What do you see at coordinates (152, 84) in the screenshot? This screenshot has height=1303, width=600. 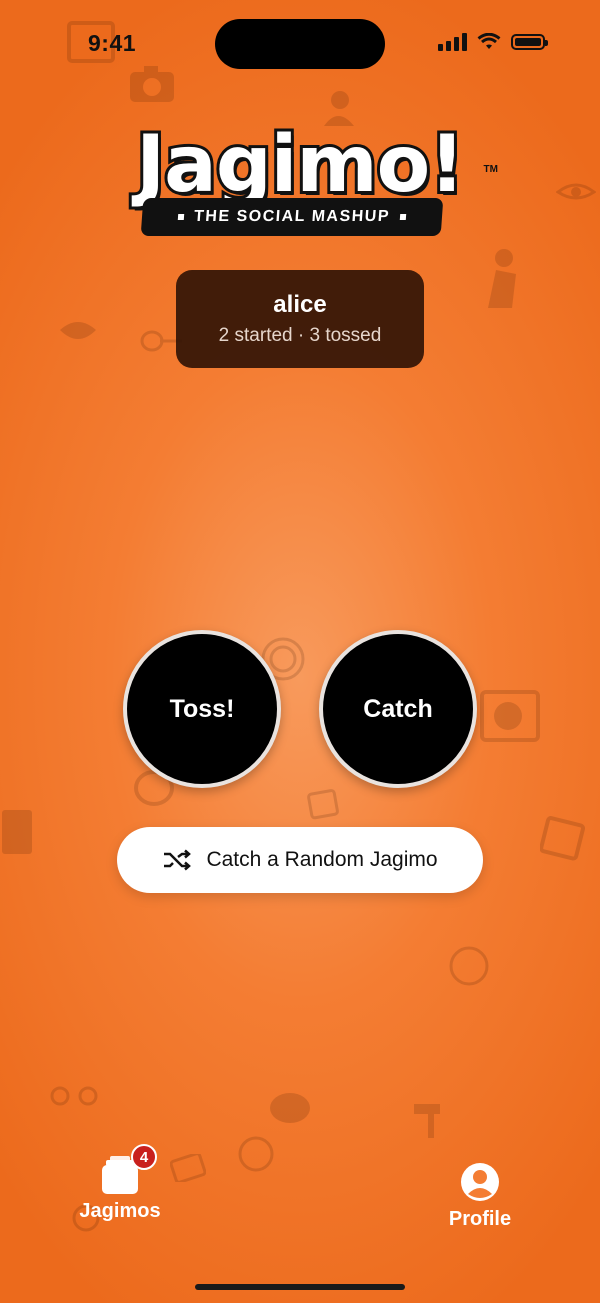 I see `camera-doodle-icon` at bounding box center [152, 84].